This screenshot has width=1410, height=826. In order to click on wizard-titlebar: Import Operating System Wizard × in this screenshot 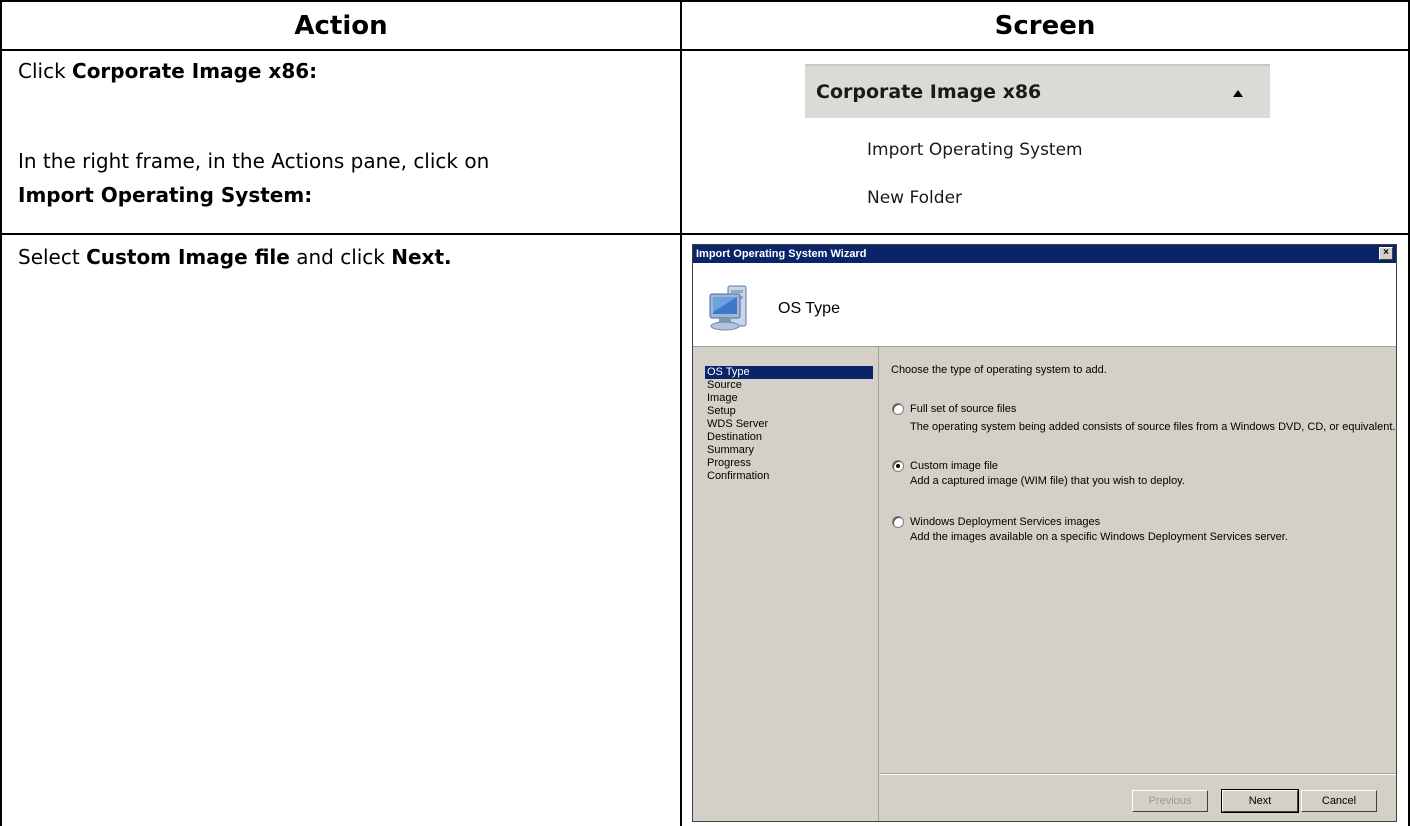, I will do `click(1044, 254)`.